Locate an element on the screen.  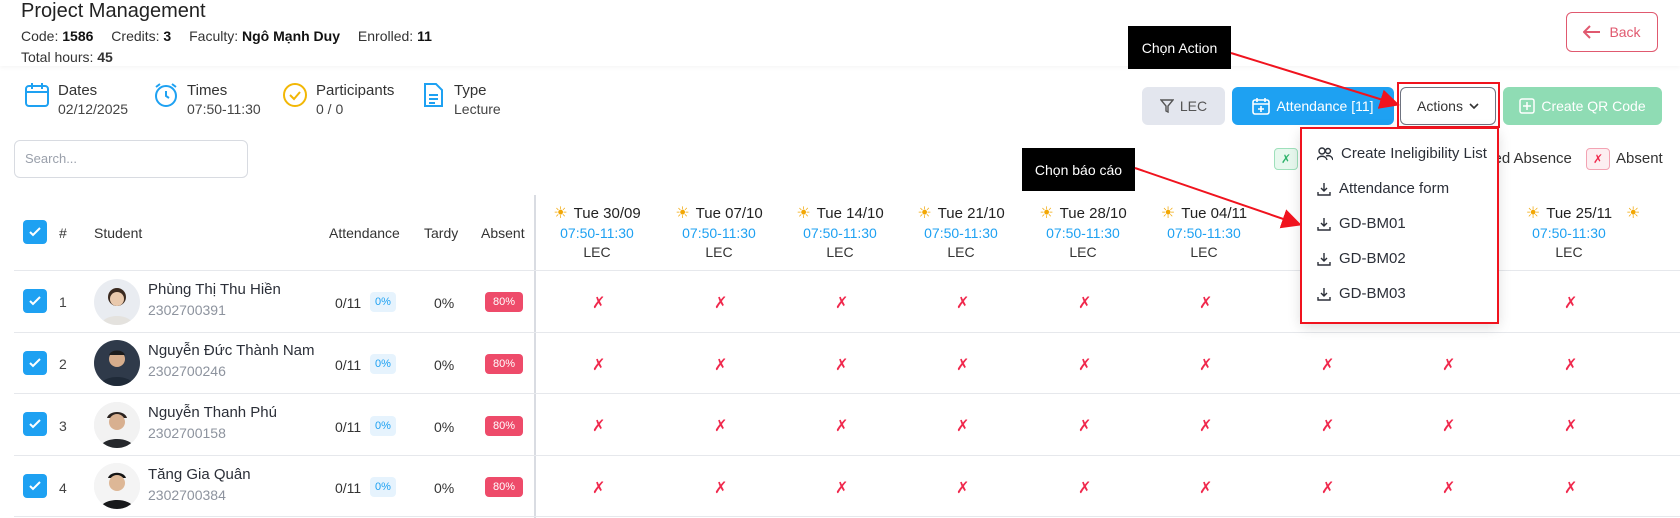
annotation-arrows is located at coordinates (1267, 140).